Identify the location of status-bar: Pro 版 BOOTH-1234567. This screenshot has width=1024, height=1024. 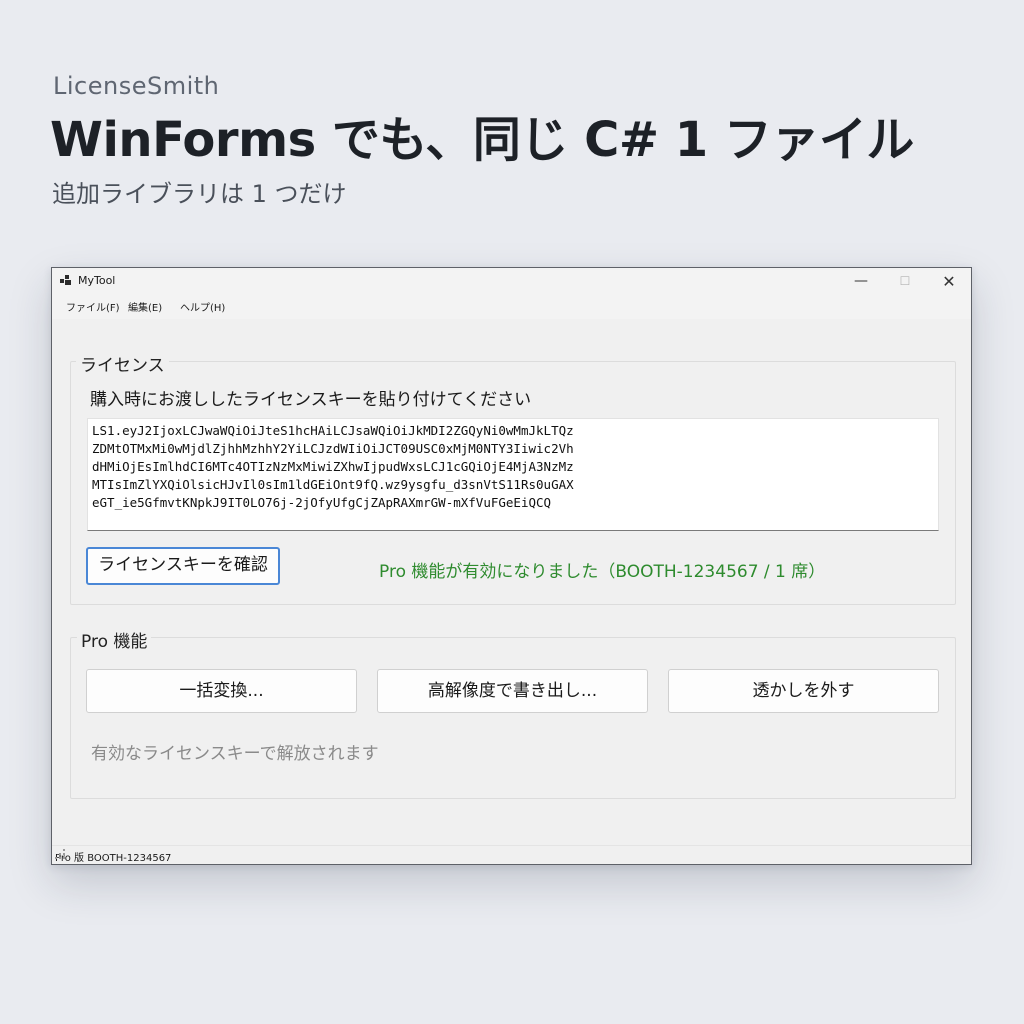
(511, 854).